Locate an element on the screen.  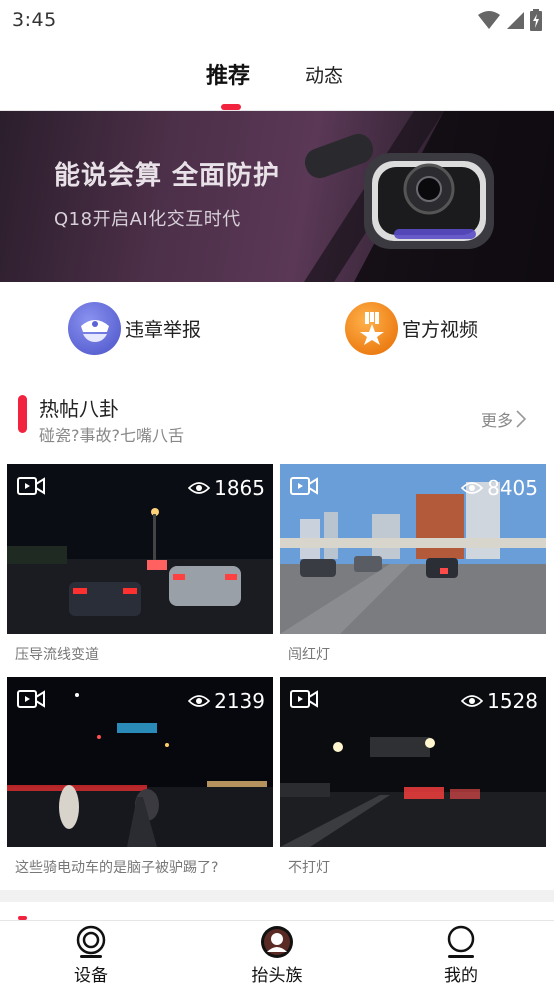
video-card: 1865 压导流线变道 is located at coordinates (140, 564).